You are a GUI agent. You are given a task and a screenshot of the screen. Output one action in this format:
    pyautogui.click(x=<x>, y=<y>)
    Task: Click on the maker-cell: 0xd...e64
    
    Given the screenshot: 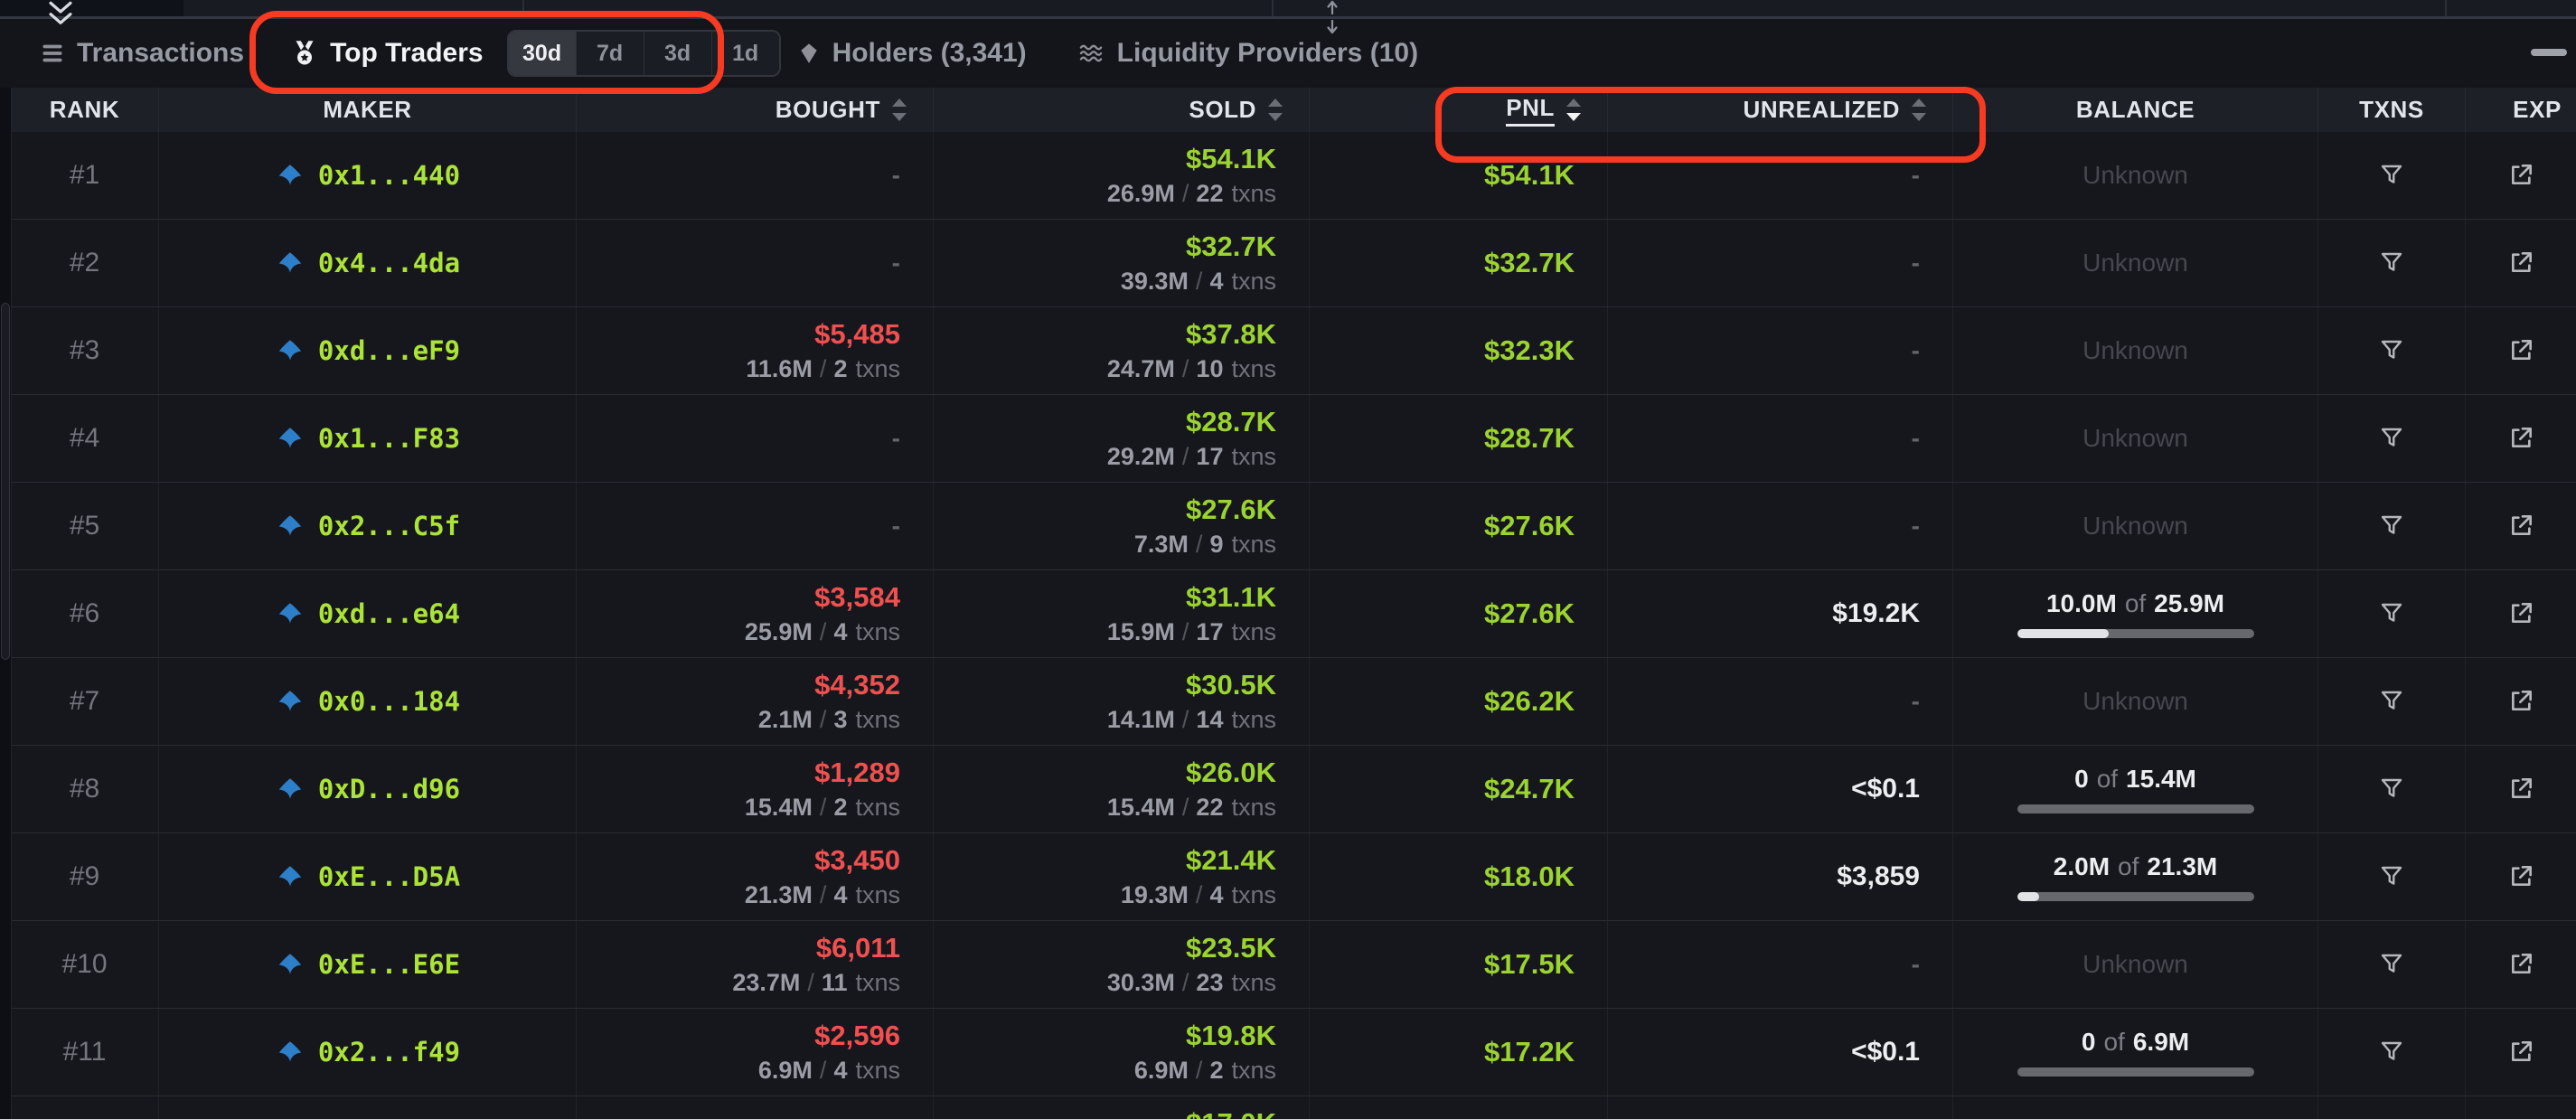 What is the action you would take?
    pyautogui.click(x=368, y=613)
    